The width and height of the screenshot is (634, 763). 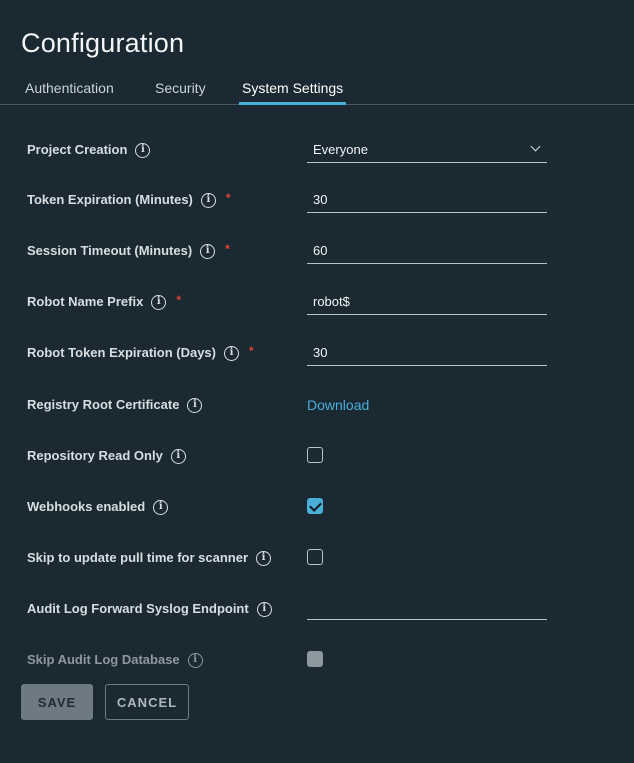 What do you see at coordinates (293, 92) in the screenshot?
I see `tab-system-settings: System Settings` at bounding box center [293, 92].